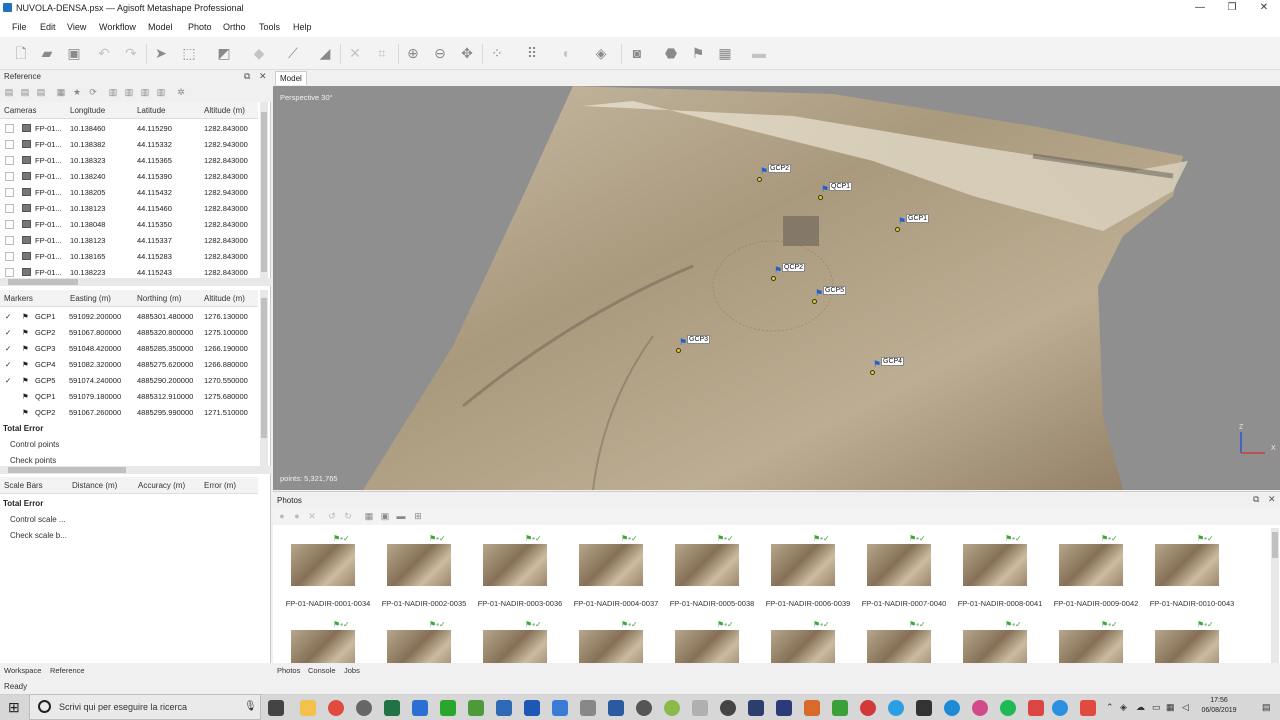  I want to click on menu-tools: Tools, so click(269, 27).